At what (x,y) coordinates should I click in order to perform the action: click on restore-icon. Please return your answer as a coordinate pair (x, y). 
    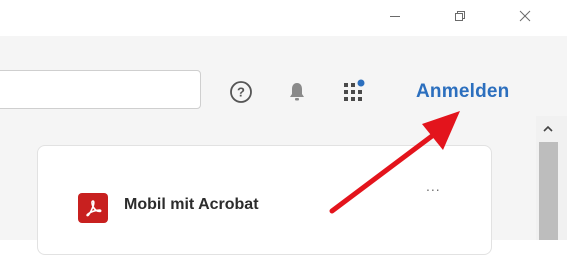
    Looking at the image, I should click on (460, 18).